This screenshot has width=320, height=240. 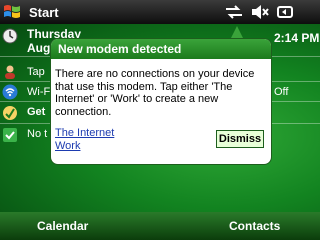 I want to click on calendar-softkey: Calendar, so click(x=62, y=226).